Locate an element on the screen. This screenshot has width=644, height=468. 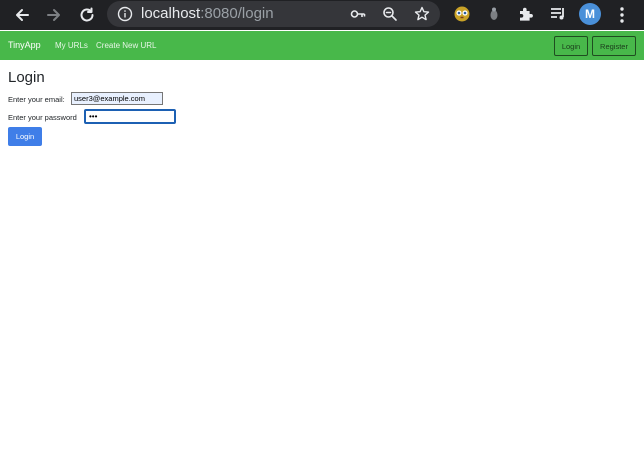
key-icon is located at coordinates (358, 14).